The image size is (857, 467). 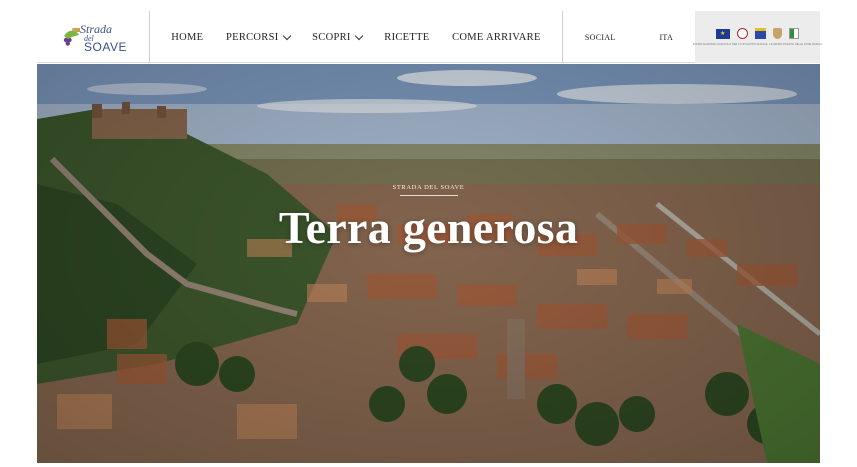 I want to click on nav-item-percorsi: PERCORSI, so click(x=258, y=37).